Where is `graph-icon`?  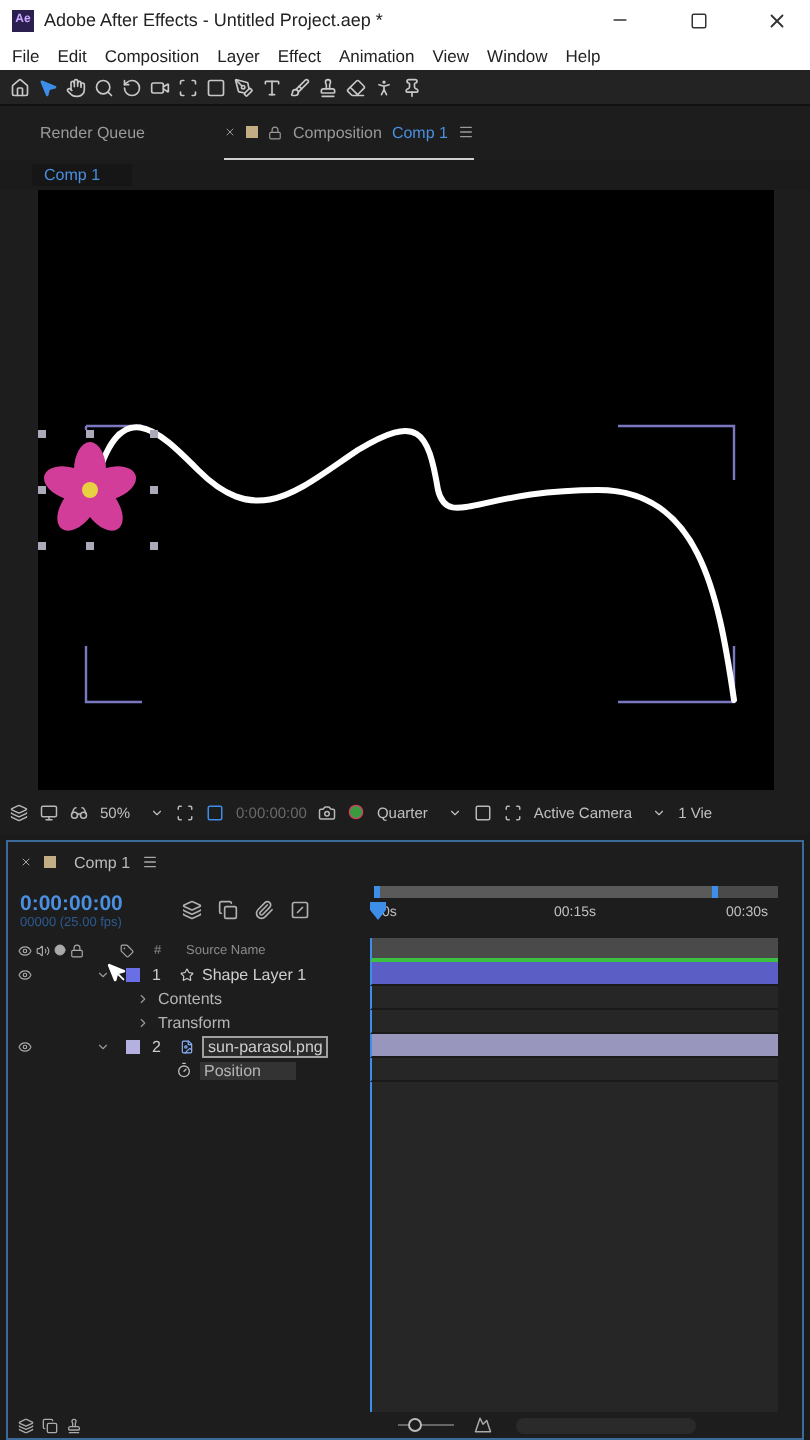
graph-icon is located at coordinates (300, 910).